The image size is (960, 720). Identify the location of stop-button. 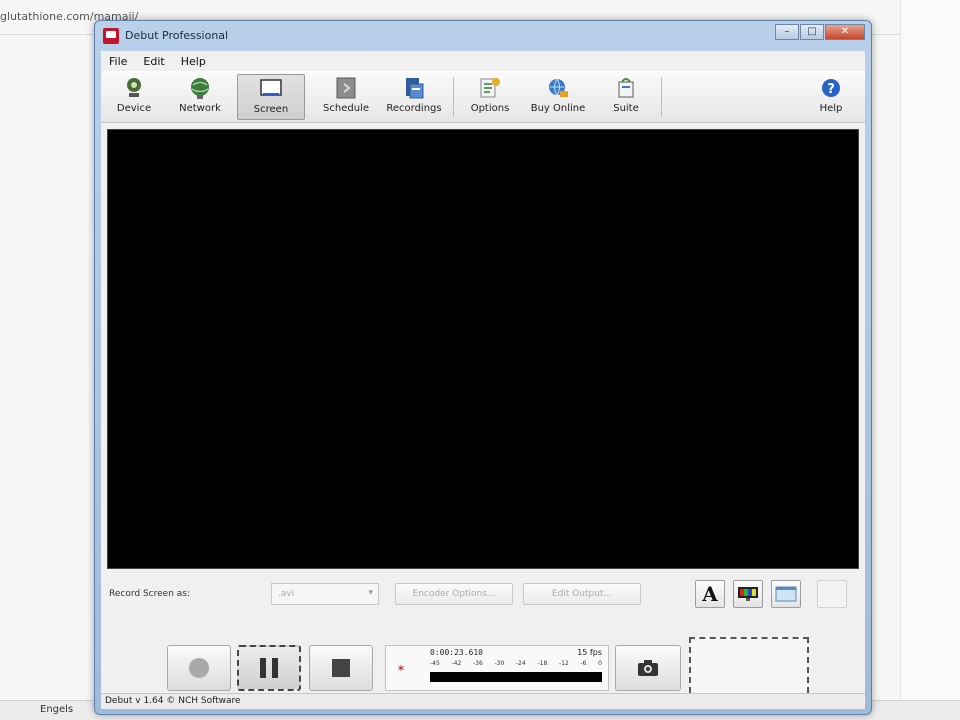
(341, 668).